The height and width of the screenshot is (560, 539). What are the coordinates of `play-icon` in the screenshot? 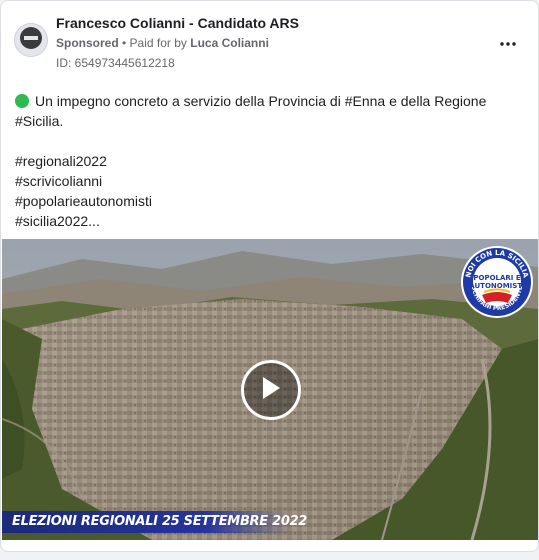 It's located at (271, 390).